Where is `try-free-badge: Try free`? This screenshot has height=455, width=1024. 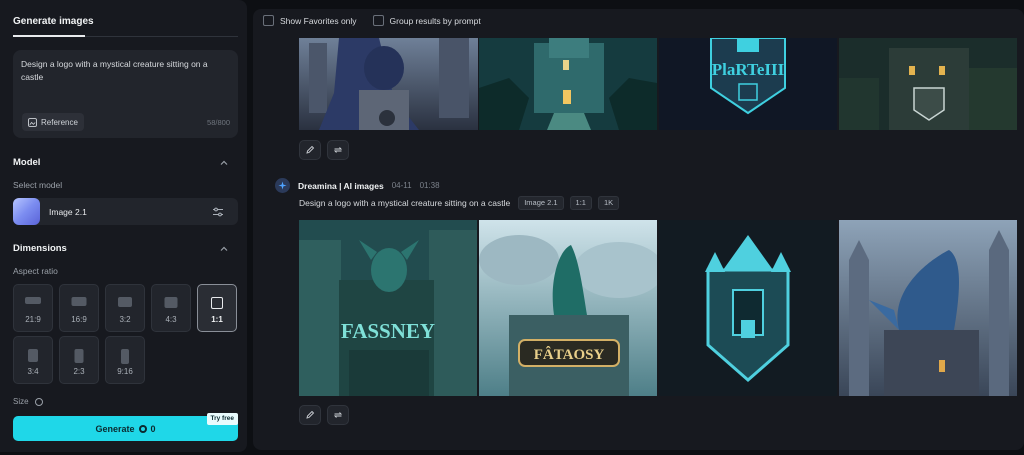 try-free-badge: Try free is located at coordinates (222, 419).